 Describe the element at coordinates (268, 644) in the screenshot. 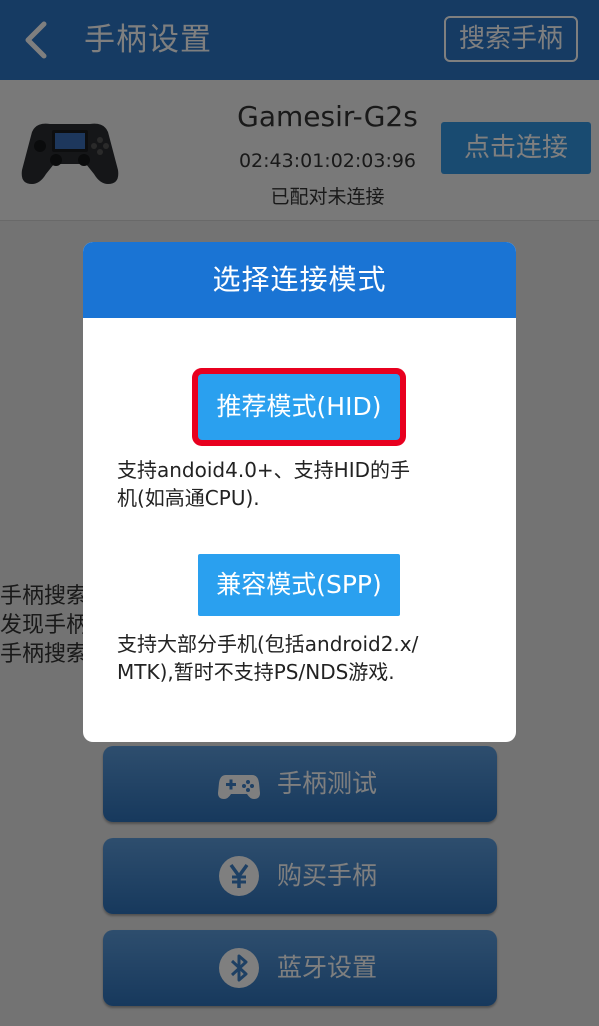

I see `spp-desc-line: 支持大部分手机(包括android2.x/` at that location.